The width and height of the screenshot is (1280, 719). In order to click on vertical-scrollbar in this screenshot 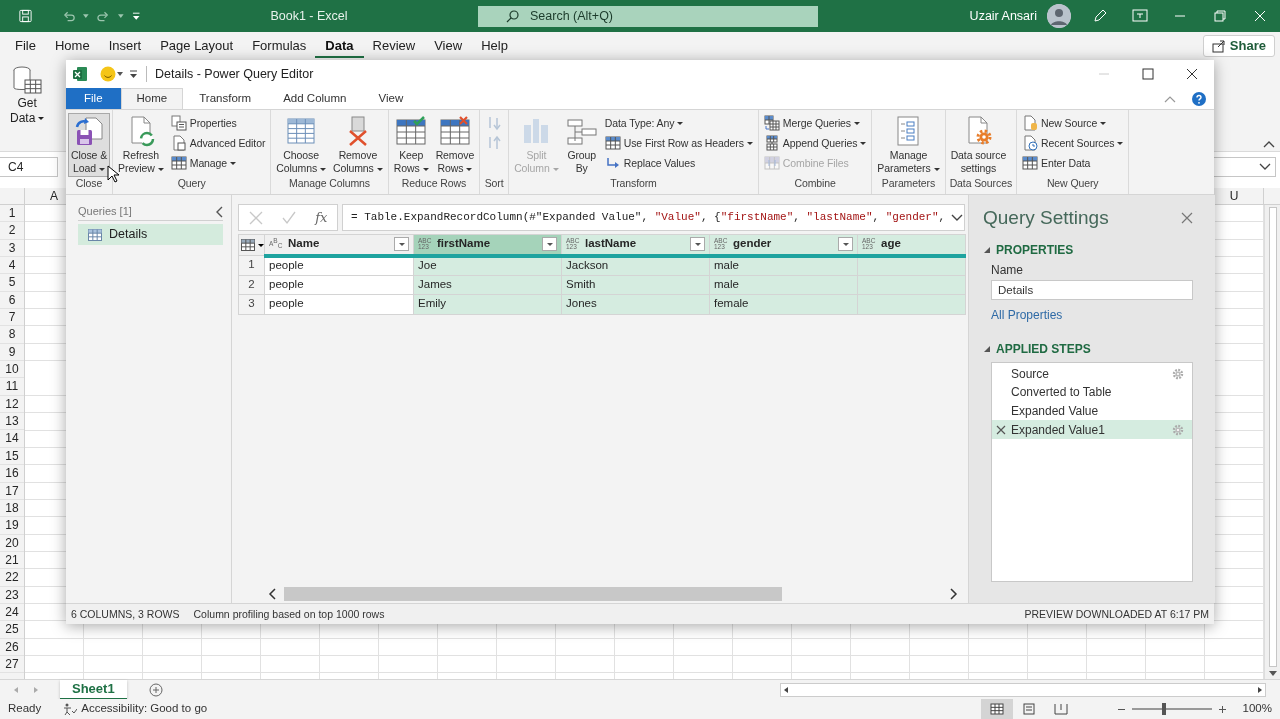, I will do `click(1272, 442)`.